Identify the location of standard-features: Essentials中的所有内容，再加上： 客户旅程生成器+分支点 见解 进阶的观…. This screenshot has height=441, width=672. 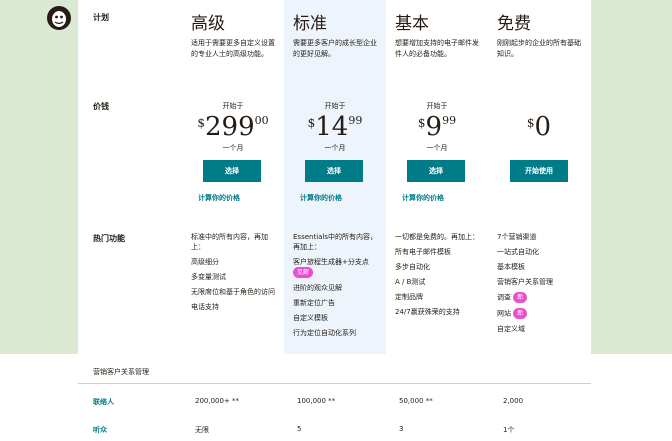
(337, 287).